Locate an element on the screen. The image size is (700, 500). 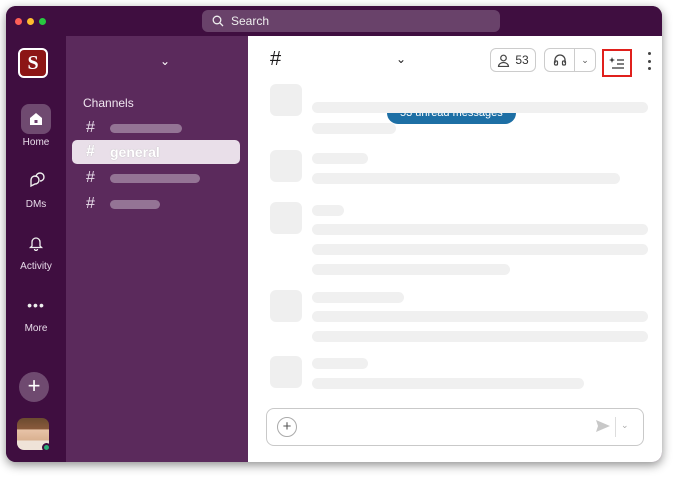
rail-label-dms: DMs is located at coordinates (36, 204).